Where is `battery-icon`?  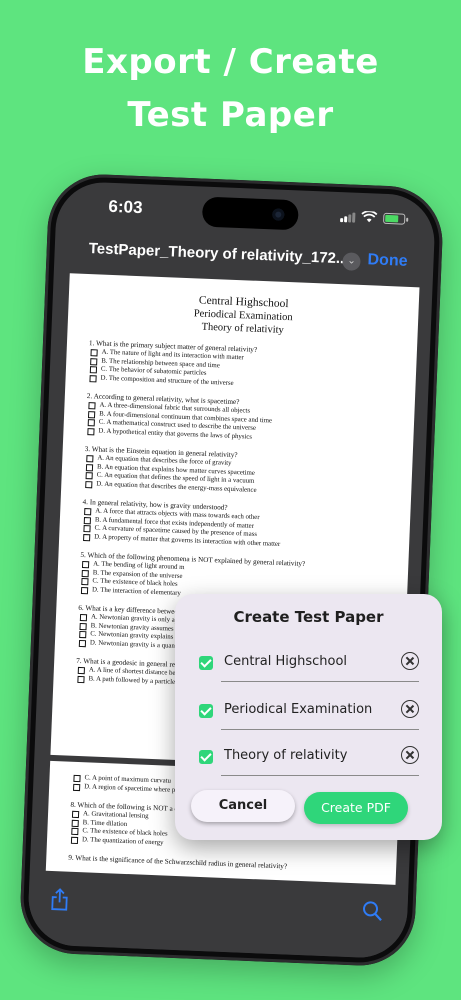
battery-icon is located at coordinates (394, 218).